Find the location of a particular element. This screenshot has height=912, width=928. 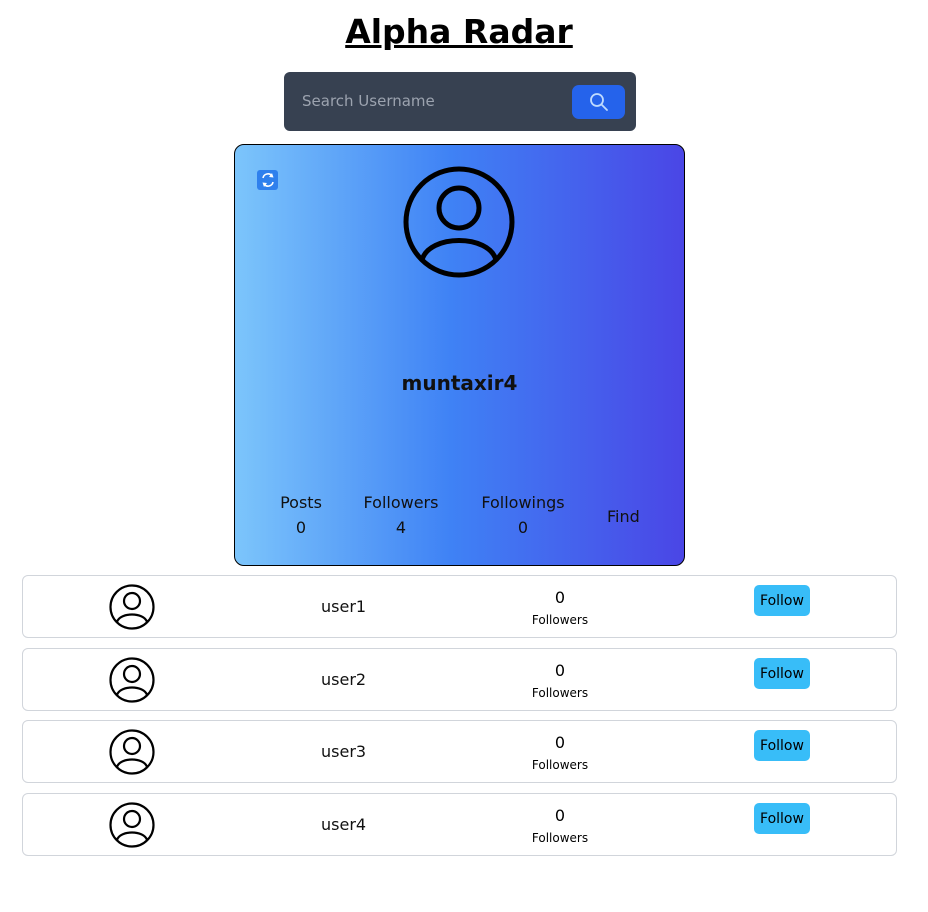

search-input is located at coordinates (427, 101).